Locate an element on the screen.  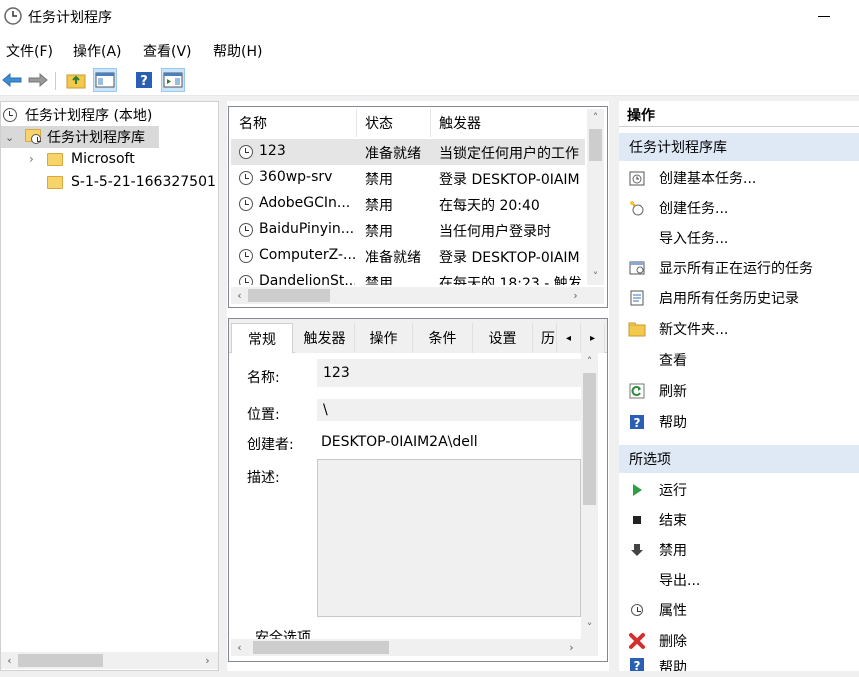
back-button is located at coordinates (12, 80).